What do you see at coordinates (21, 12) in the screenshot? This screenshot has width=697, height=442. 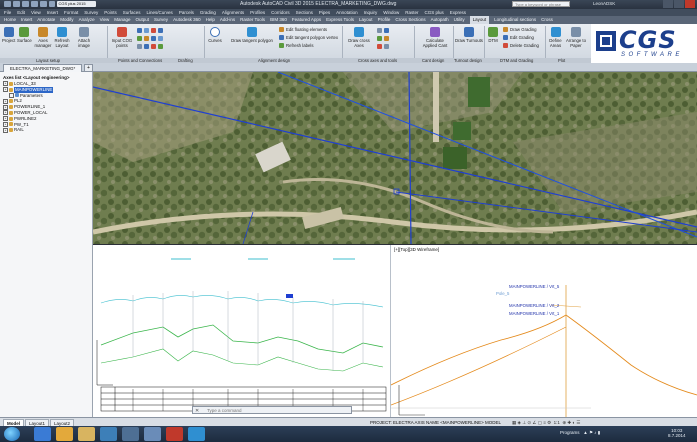 I see `menu-item-edit: Edit` at bounding box center [21, 12].